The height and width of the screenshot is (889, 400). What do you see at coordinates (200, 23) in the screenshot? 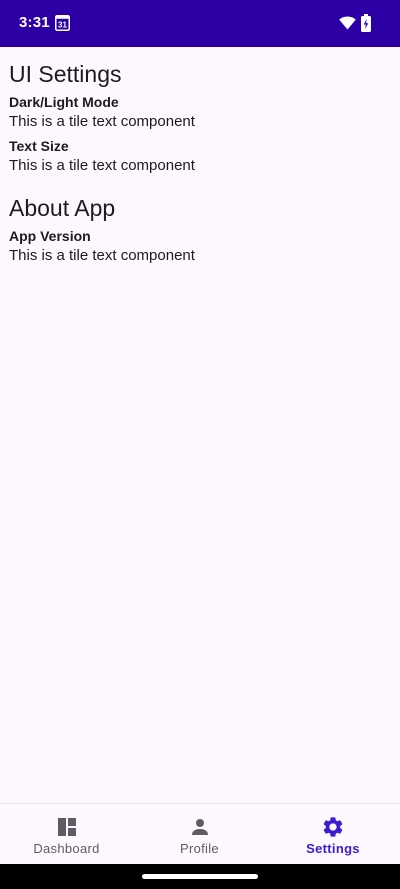
I see `status-bar: 3:31 31` at bounding box center [200, 23].